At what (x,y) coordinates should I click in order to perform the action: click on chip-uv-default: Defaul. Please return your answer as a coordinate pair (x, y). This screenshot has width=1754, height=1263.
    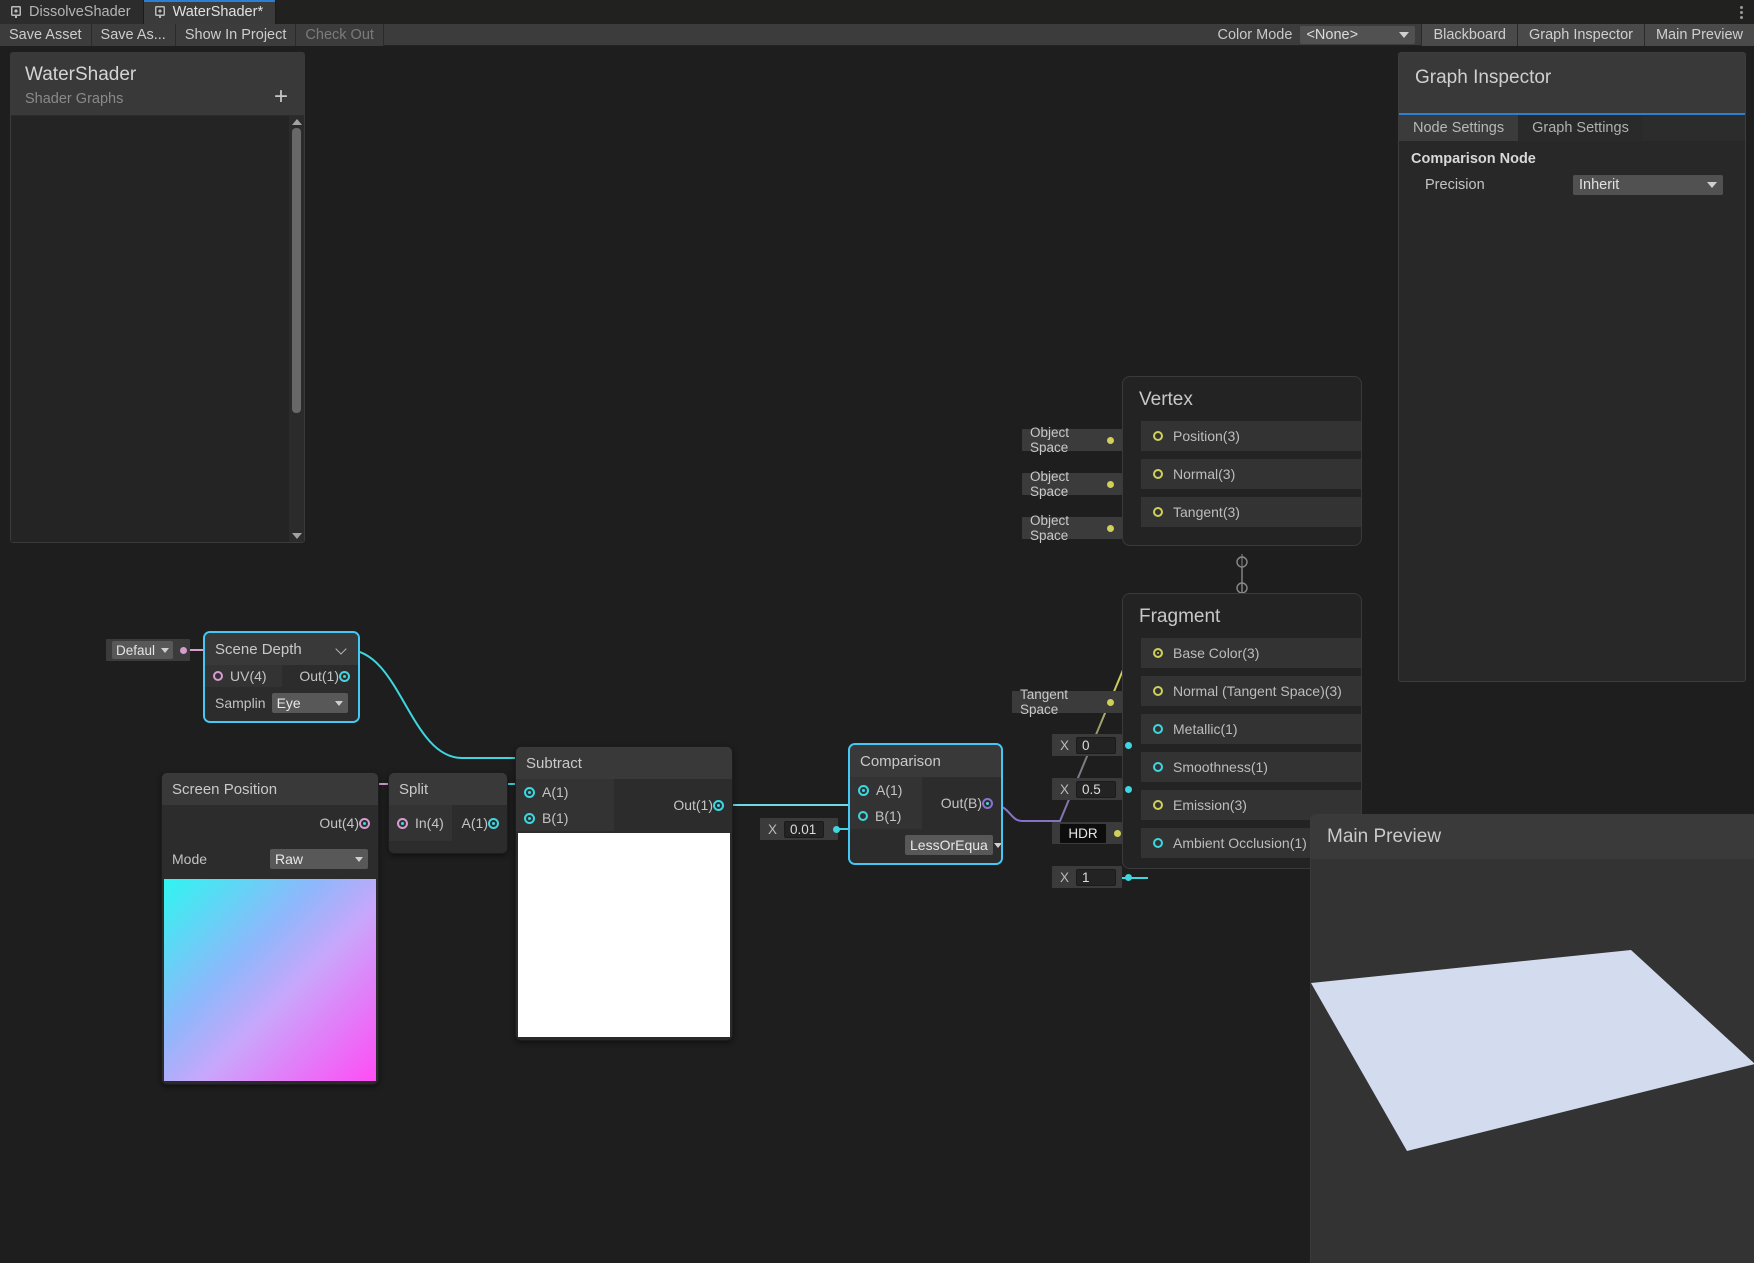
    Looking at the image, I should click on (148, 650).